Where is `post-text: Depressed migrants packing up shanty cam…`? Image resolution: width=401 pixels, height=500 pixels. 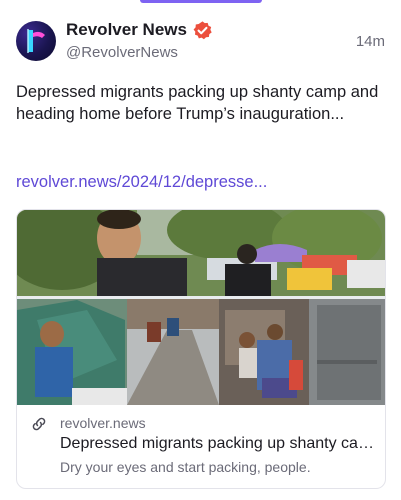
post-text: Depressed migrants packing up shanty cam… is located at coordinates (197, 103).